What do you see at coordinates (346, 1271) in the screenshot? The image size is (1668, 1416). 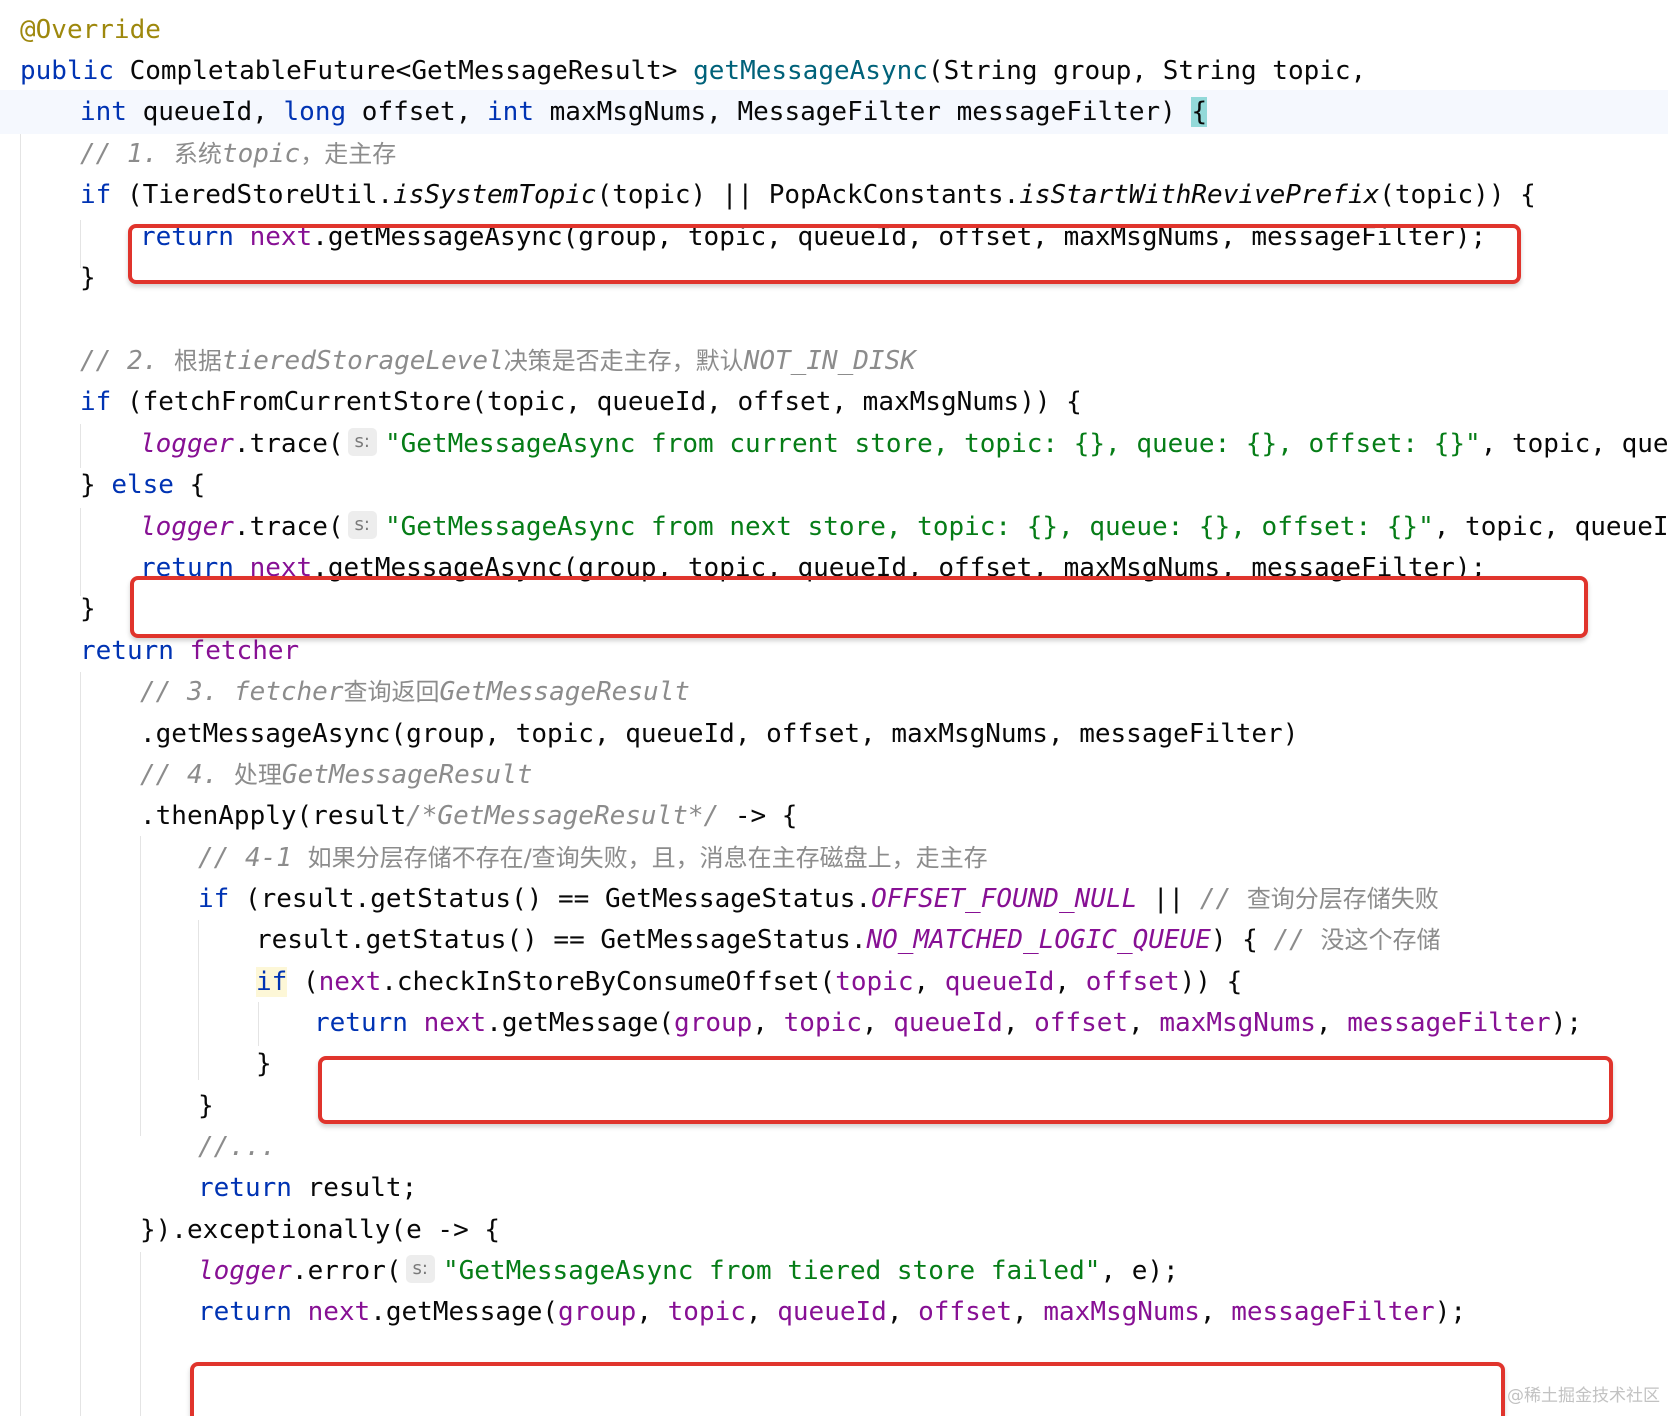 I see `code-text: .error(` at bounding box center [346, 1271].